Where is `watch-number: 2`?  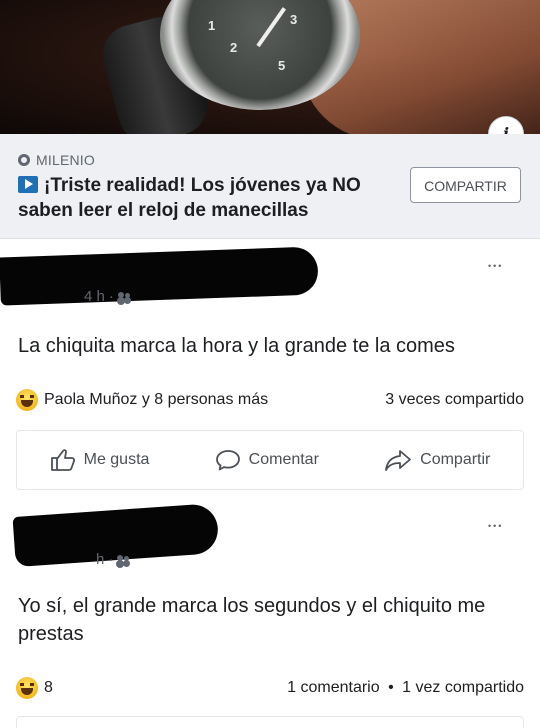 watch-number: 2 is located at coordinates (234, 47).